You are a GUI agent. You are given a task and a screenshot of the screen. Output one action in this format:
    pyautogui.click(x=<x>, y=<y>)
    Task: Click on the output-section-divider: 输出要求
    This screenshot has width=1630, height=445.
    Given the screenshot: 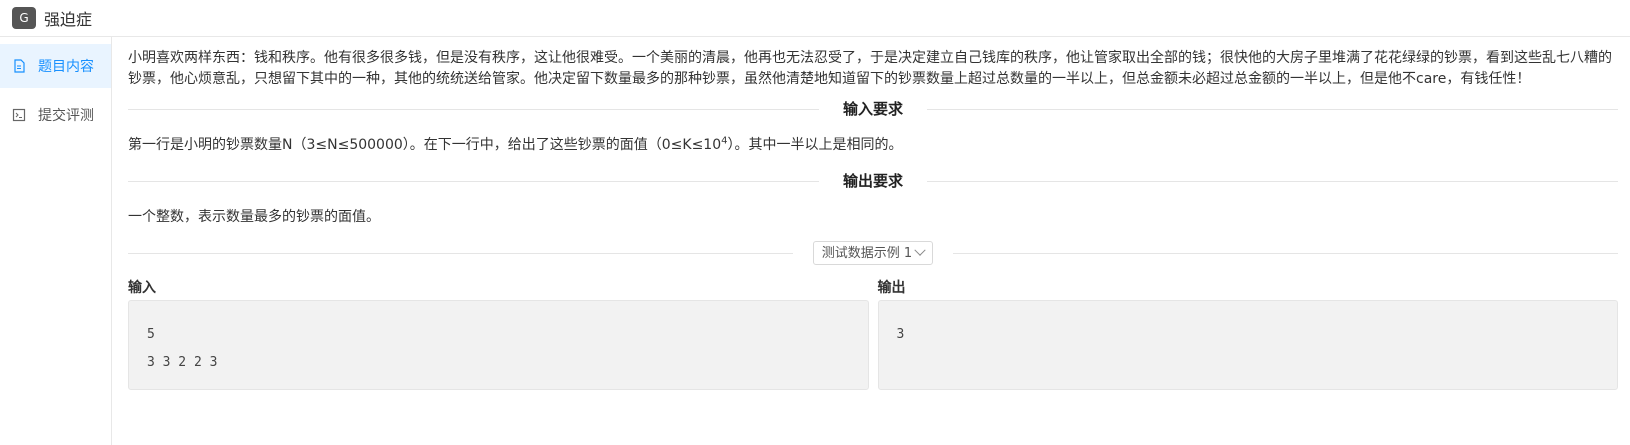 What is the action you would take?
    pyautogui.click(x=873, y=181)
    